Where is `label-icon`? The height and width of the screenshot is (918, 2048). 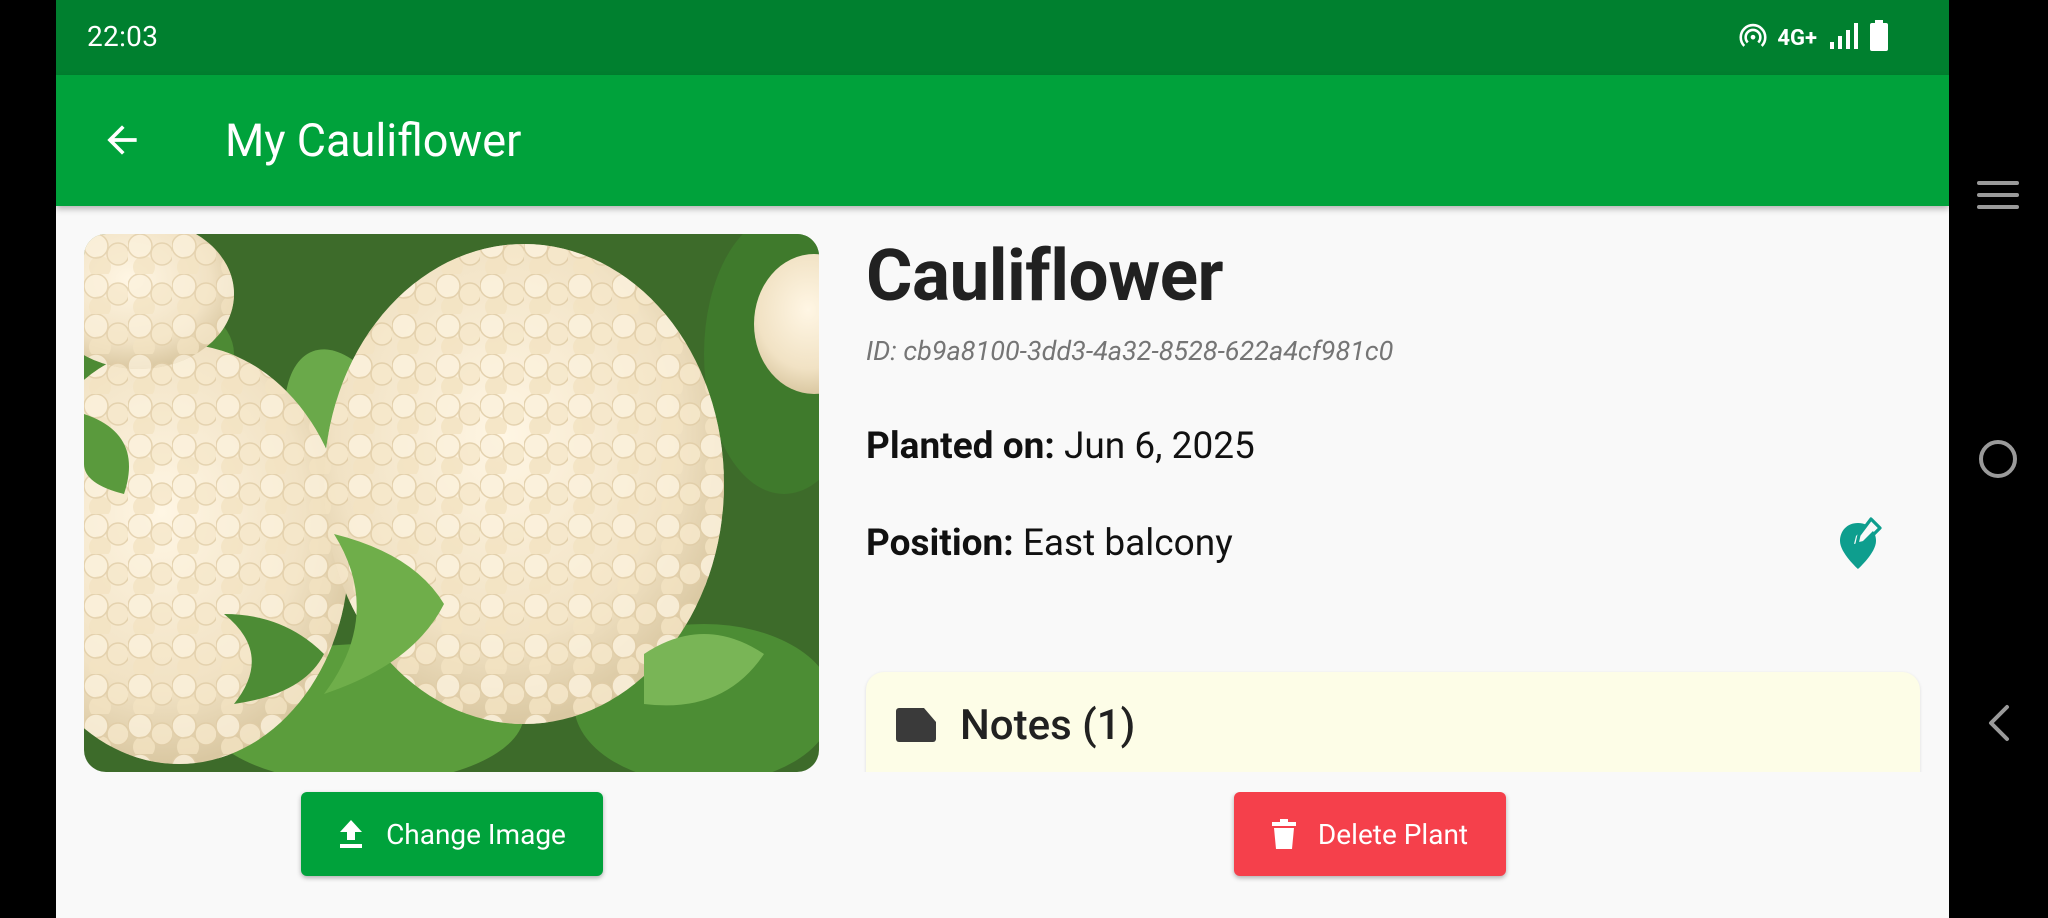 label-icon is located at coordinates (917, 727).